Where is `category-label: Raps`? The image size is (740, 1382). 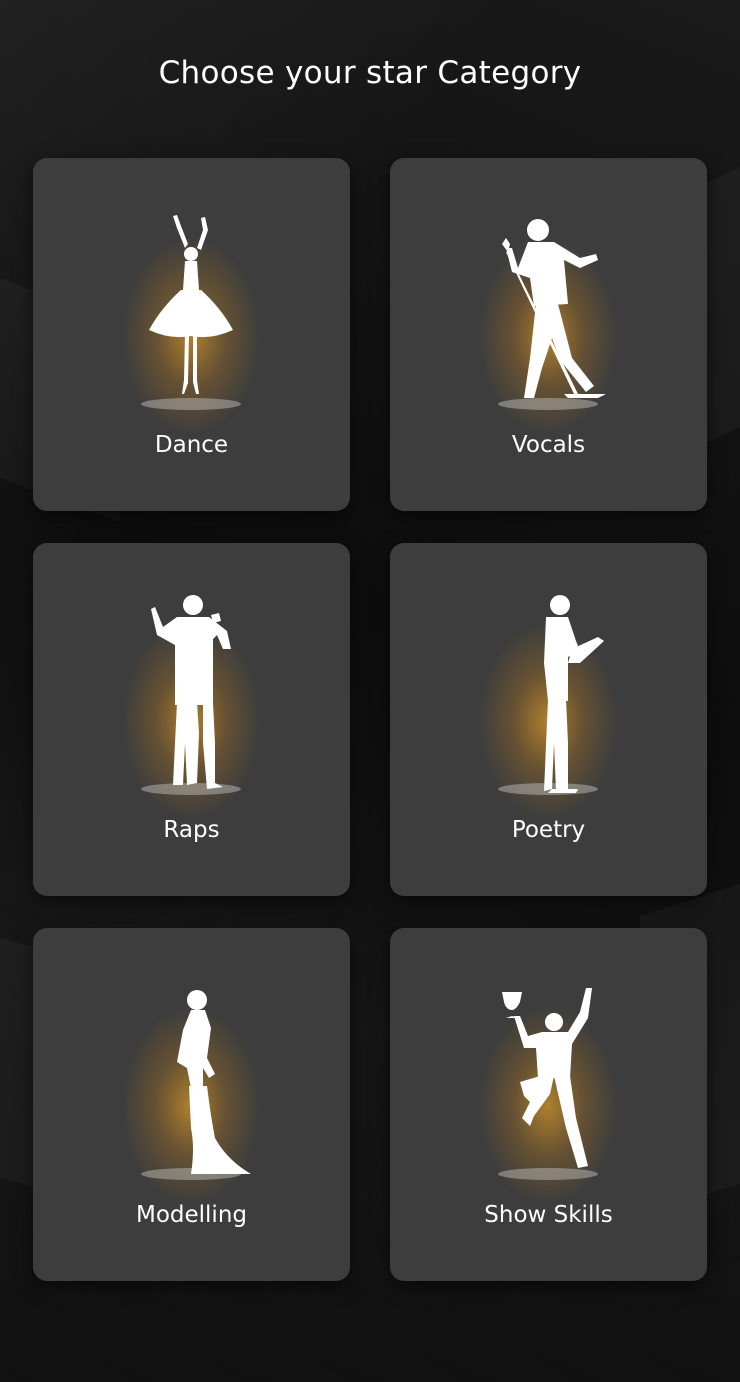
category-label: Raps is located at coordinates (191, 830).